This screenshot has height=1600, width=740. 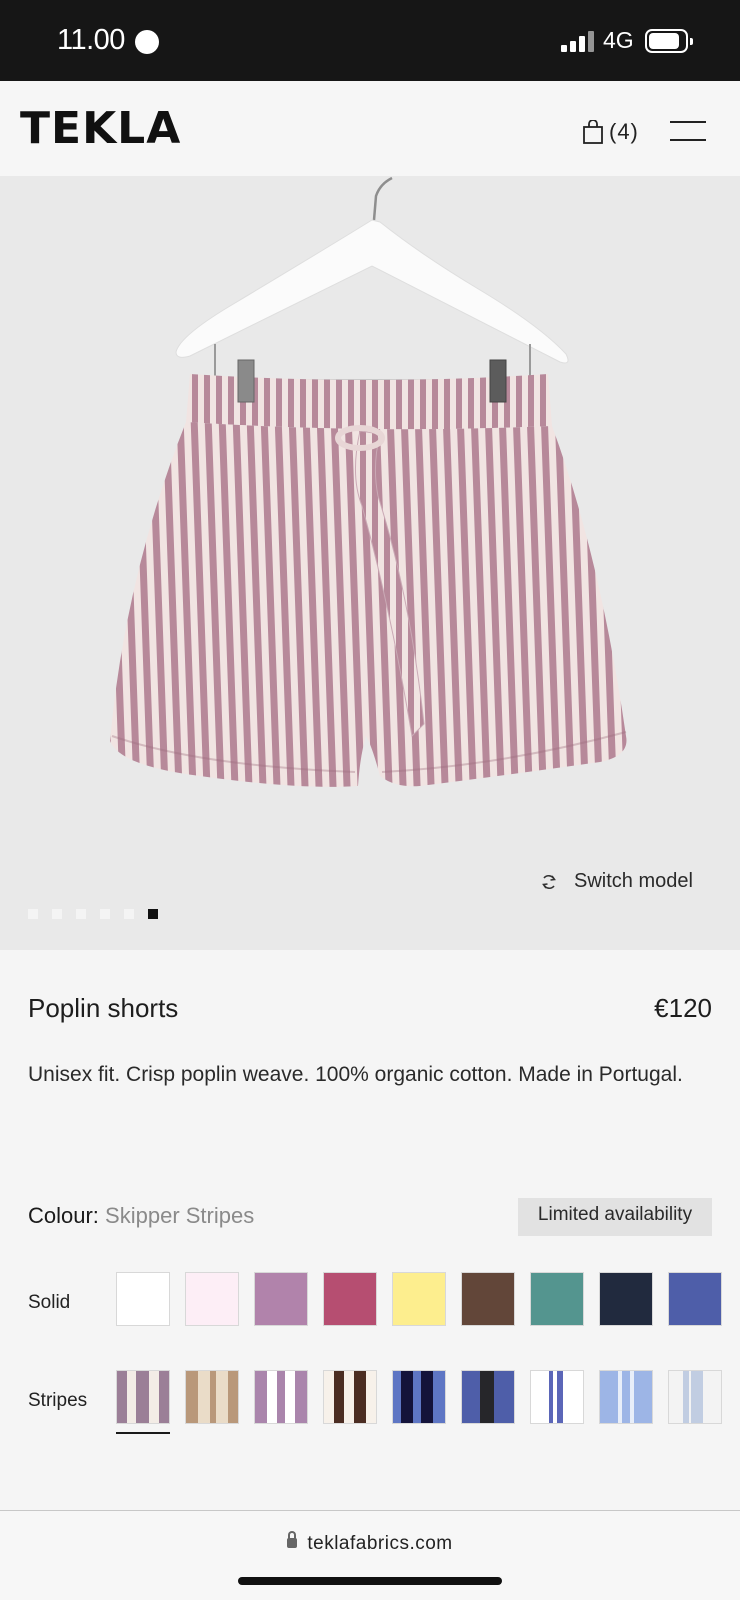 What do you see at coordinates (615, 1217) in the screenshot?
I see `availability-badge: Limited availability` at bounding box center [615, 1217].